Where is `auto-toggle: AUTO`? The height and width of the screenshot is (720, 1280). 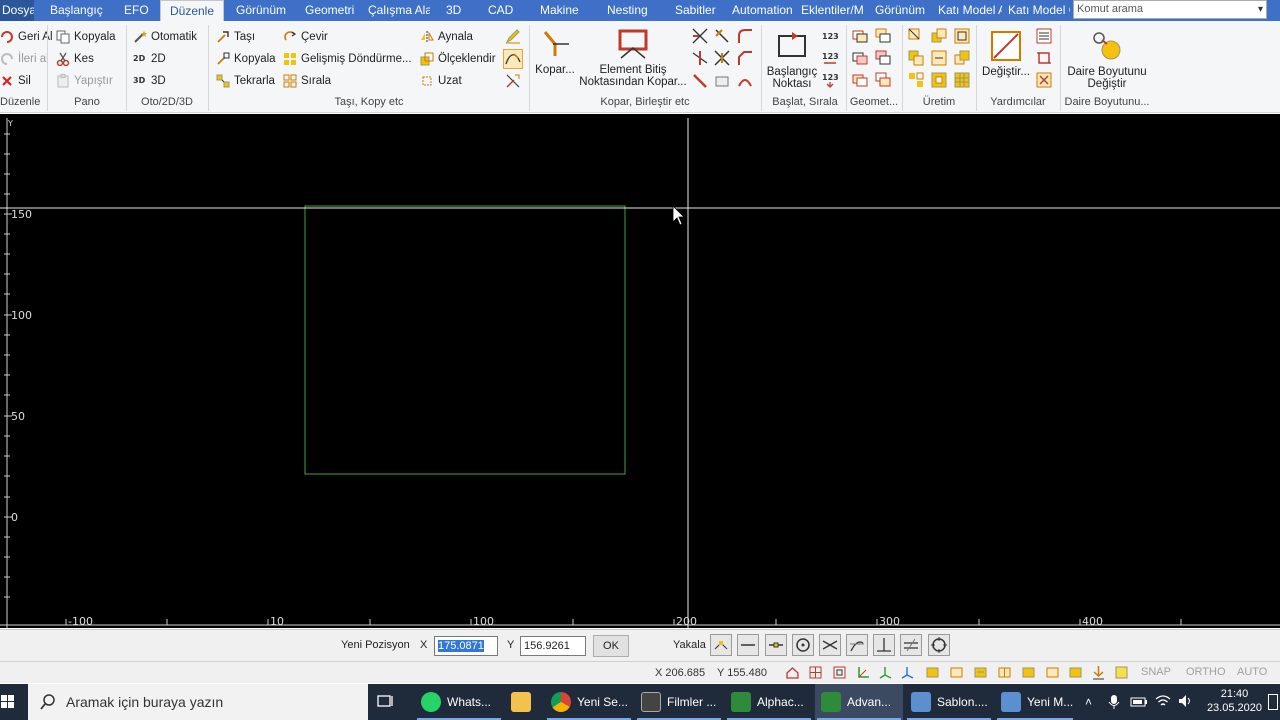
auto-toggle: AUTO is located at coordinates (1252, 672).